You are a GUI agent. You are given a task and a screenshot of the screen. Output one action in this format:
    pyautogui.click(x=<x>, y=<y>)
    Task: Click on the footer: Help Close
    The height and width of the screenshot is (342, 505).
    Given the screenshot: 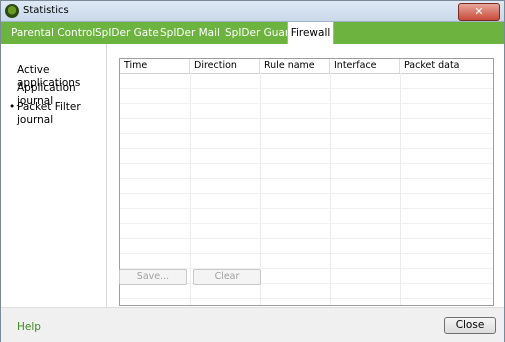 What is the action you would take?
    pyautogui.click(x=252, y=324)
    